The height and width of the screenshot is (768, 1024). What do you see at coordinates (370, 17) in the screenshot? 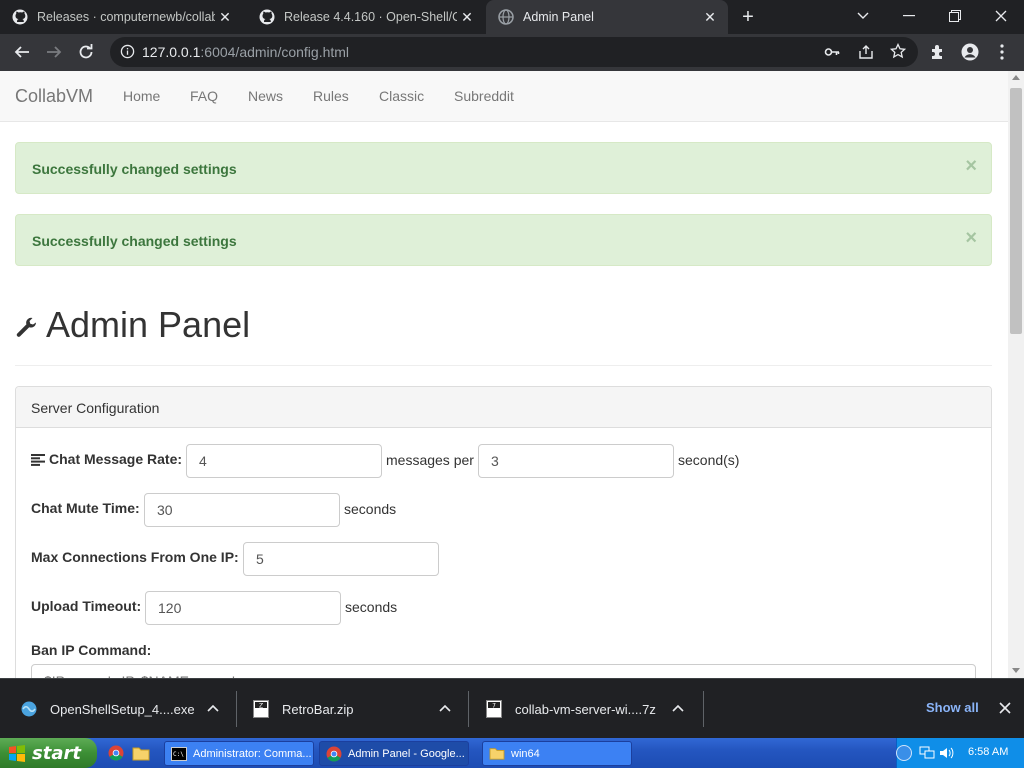
I see `tab-title: Release 4.4.160 · Open-Shell/Open-Shell` at bounding box center [370, 17].